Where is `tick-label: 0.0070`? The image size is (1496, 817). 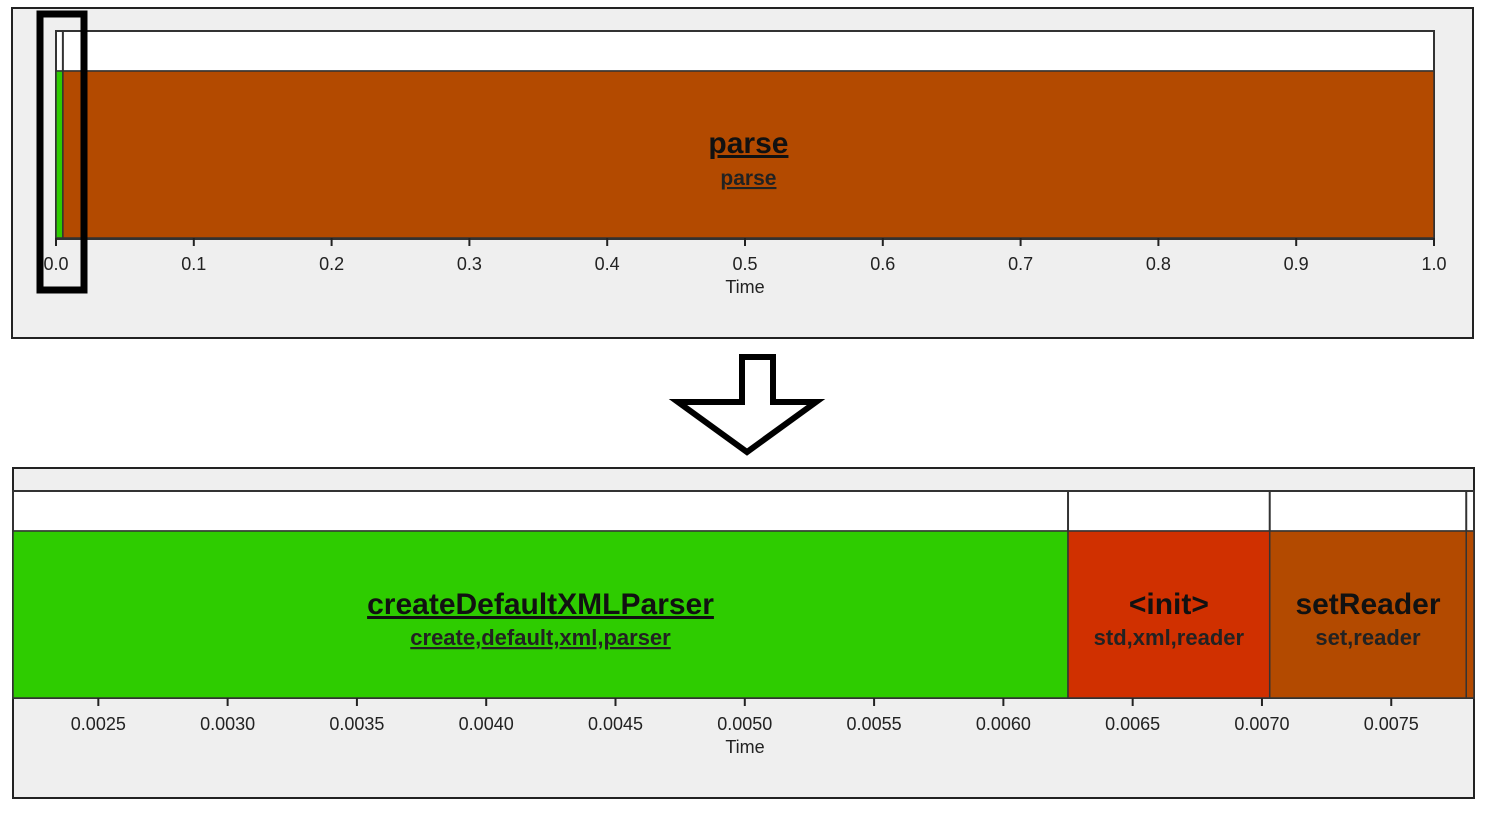 tick-label: 0.0070 is located at coordinates (1261, 724).